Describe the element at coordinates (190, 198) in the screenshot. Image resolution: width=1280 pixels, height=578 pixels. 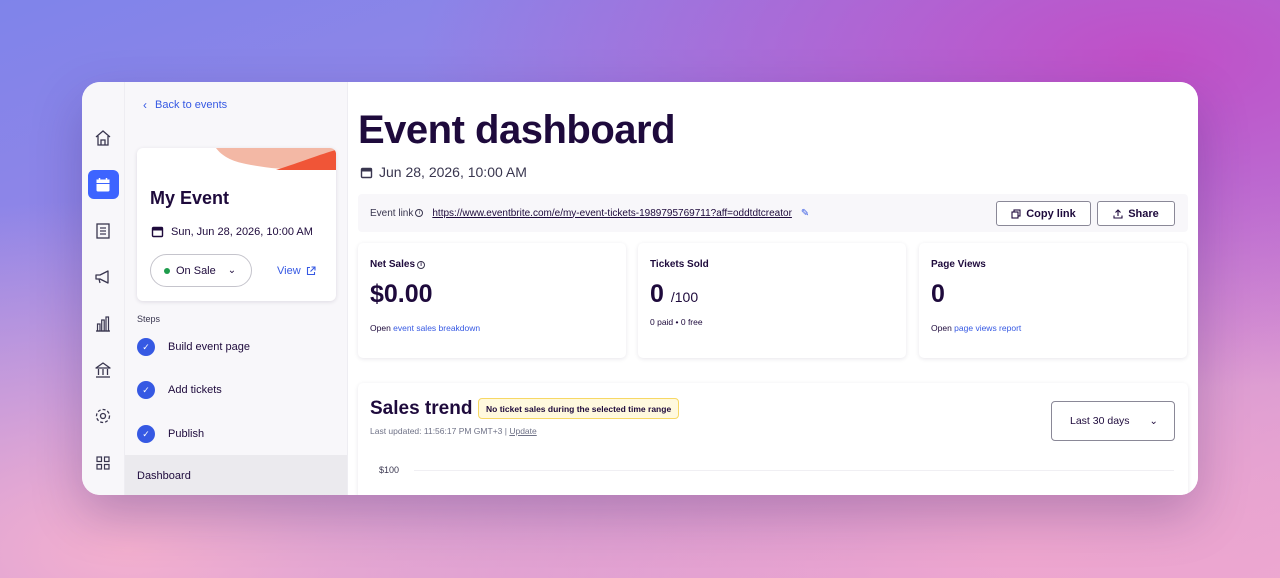
I see `event-name: My Event` at that location.